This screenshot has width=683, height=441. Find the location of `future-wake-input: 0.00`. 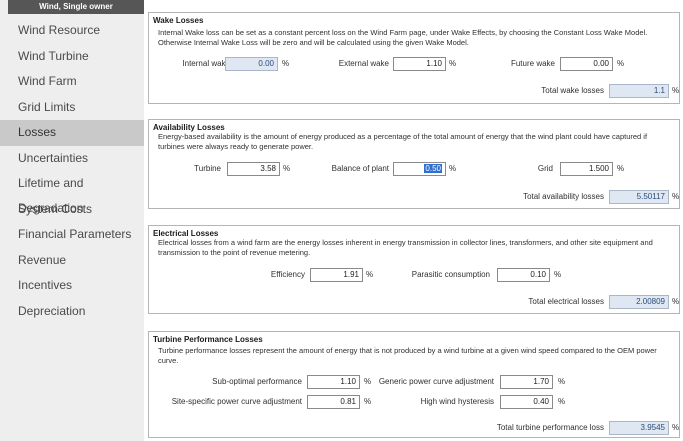

future-wake-input: 0.00 is located at coordinates (586, 64).